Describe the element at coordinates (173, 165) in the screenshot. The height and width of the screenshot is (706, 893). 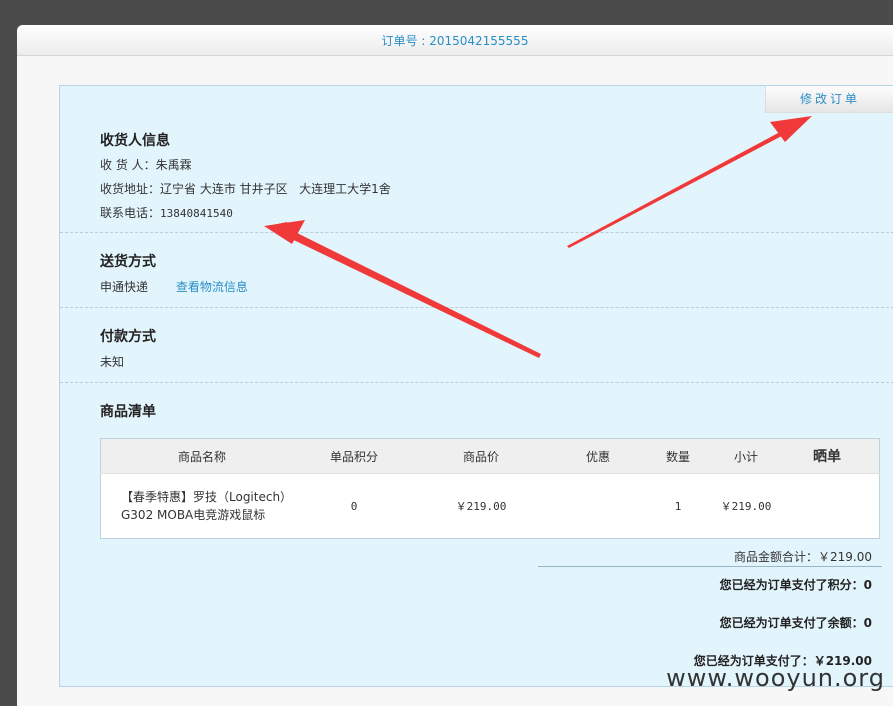
I see `receiver-name: 朱禹霖` at that location.